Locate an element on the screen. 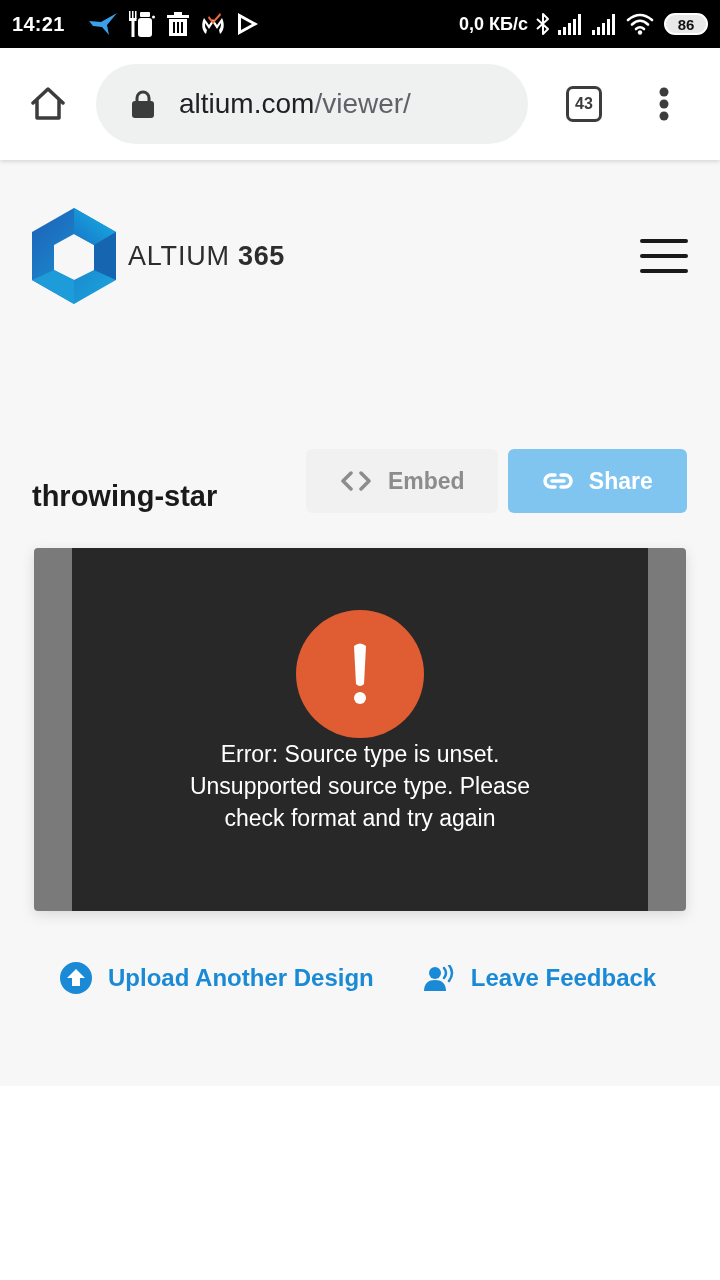  trash-icon is located at coordinates (177, 24).